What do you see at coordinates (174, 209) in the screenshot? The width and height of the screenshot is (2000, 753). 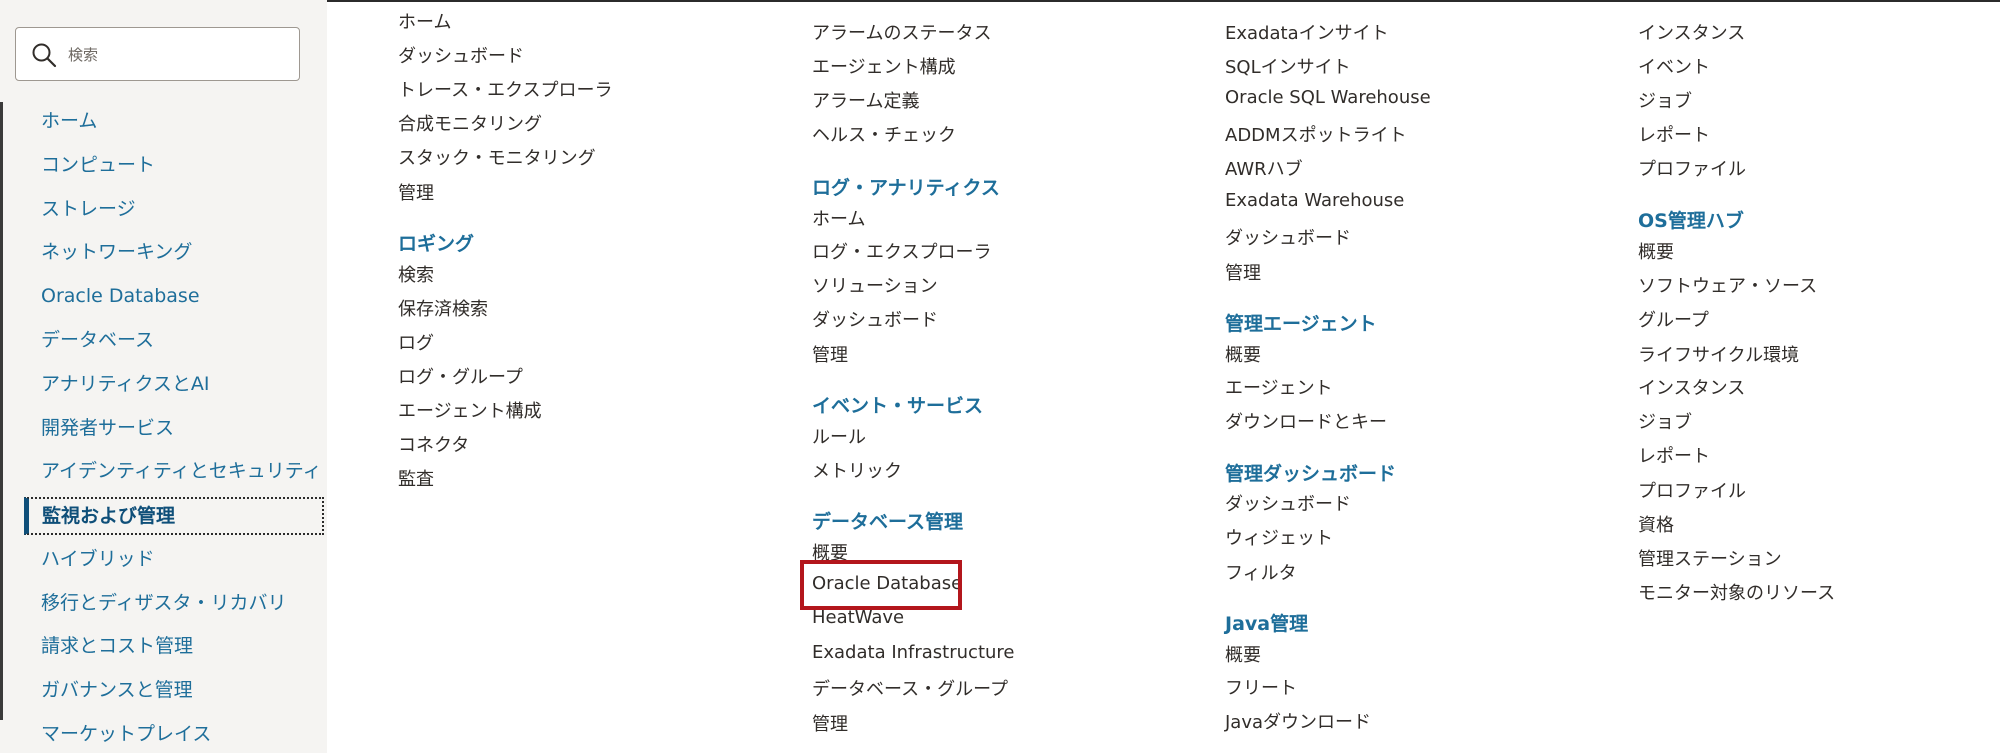 I see `sidebar-item-storage: ストレージ` at bounding box center [174, 209].